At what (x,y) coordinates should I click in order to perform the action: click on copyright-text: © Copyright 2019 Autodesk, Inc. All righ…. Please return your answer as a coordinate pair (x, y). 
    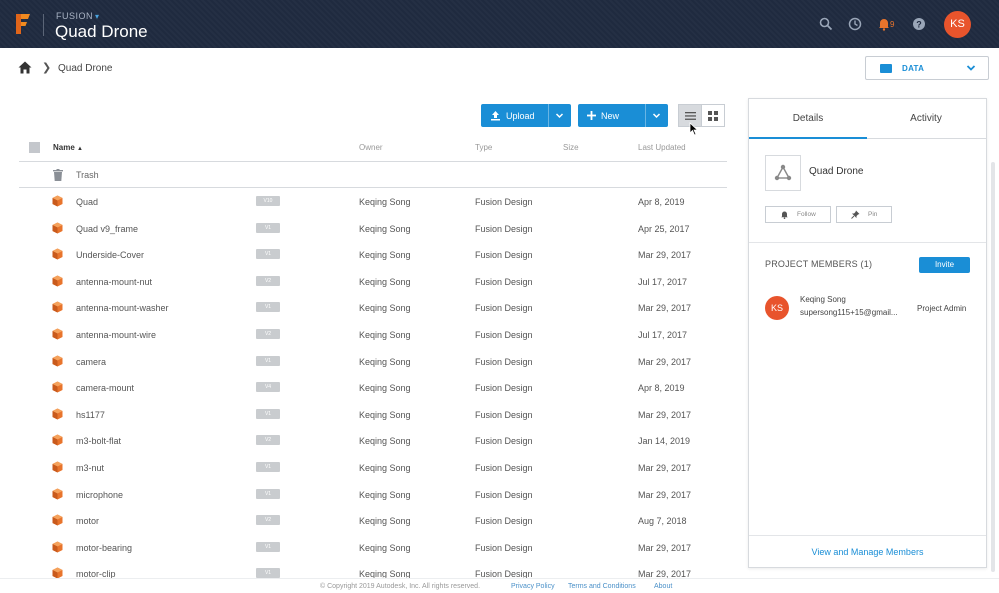
    Looking at the image, I should click on (400, 586).